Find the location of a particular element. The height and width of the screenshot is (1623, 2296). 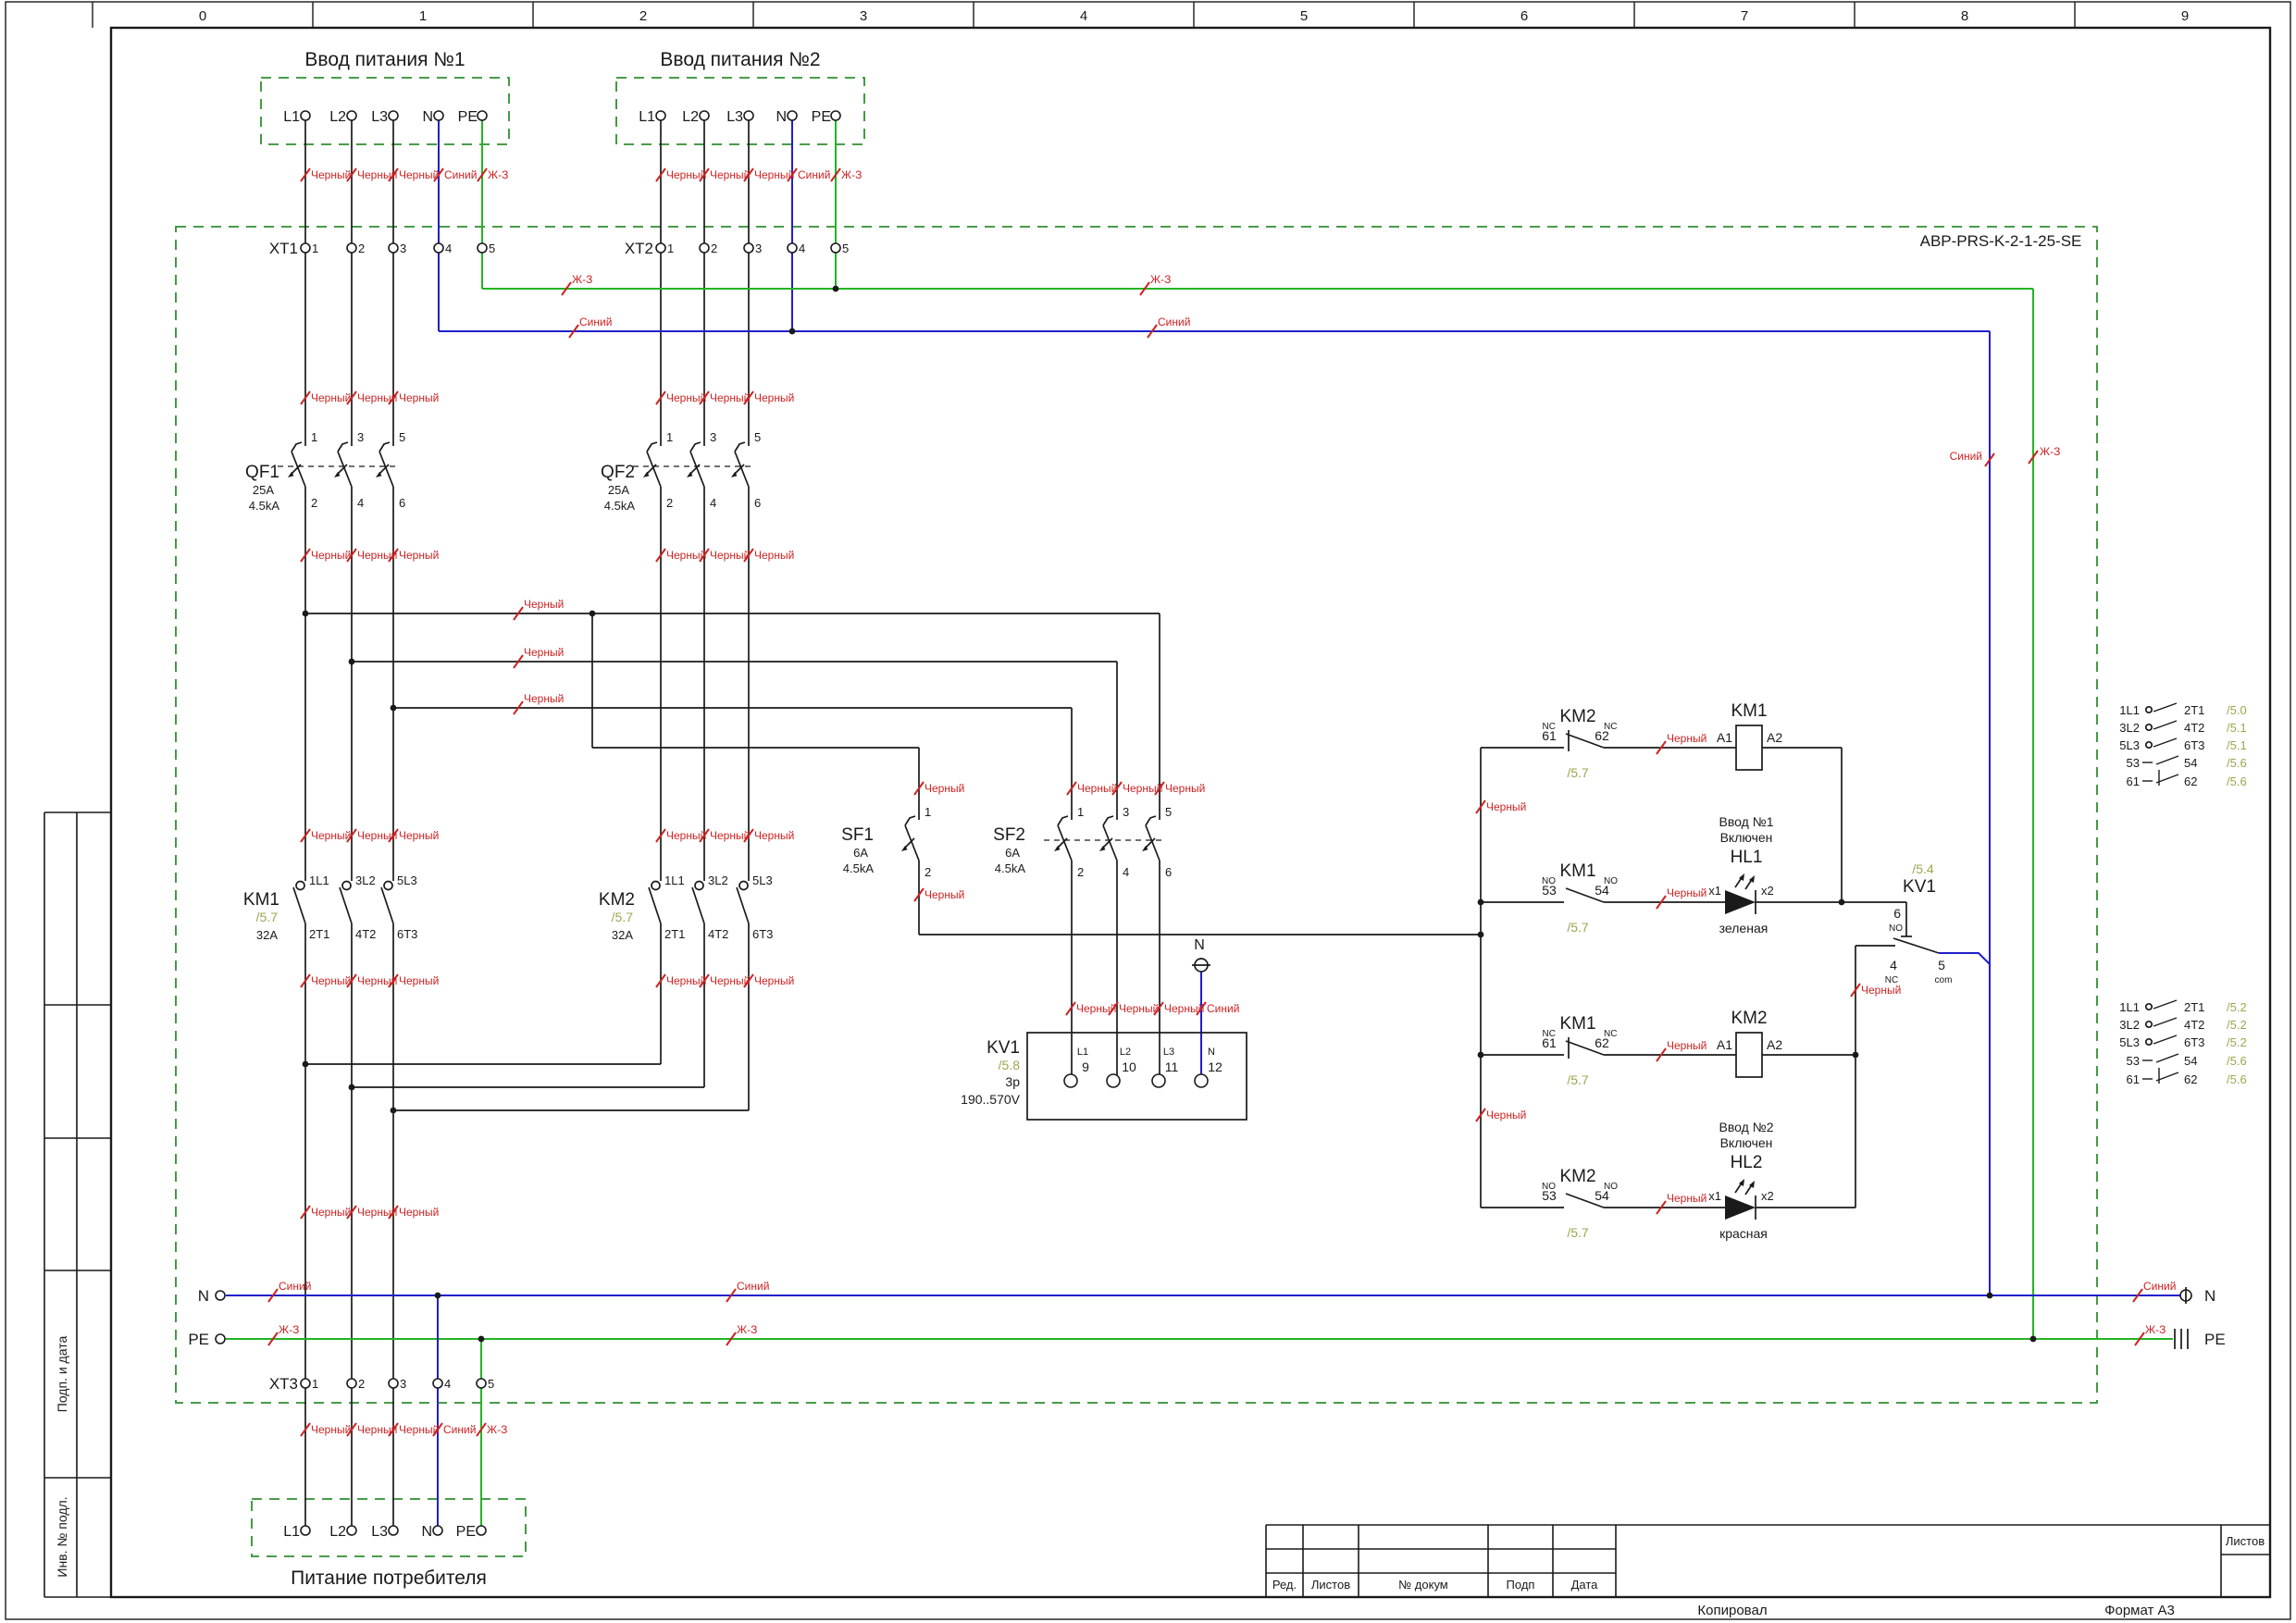

aux-name: KM1 is located at coordinates (1577, 871).